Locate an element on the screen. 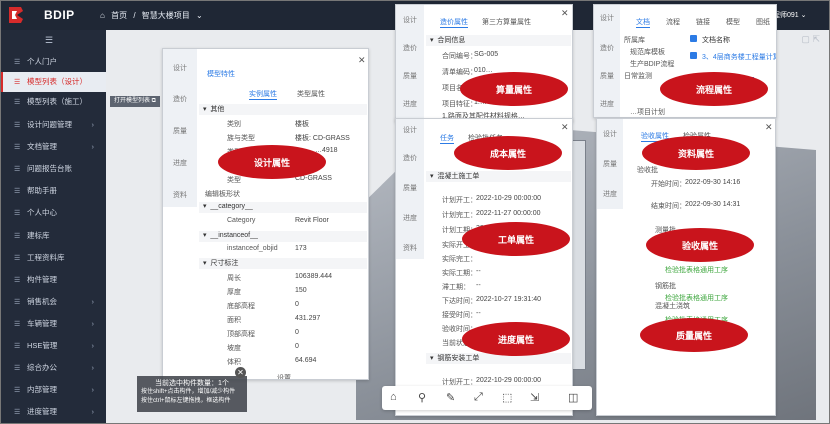 This screenshot has width=830, height=424. tab-links: 链接 is located at coordinates (703, 22).